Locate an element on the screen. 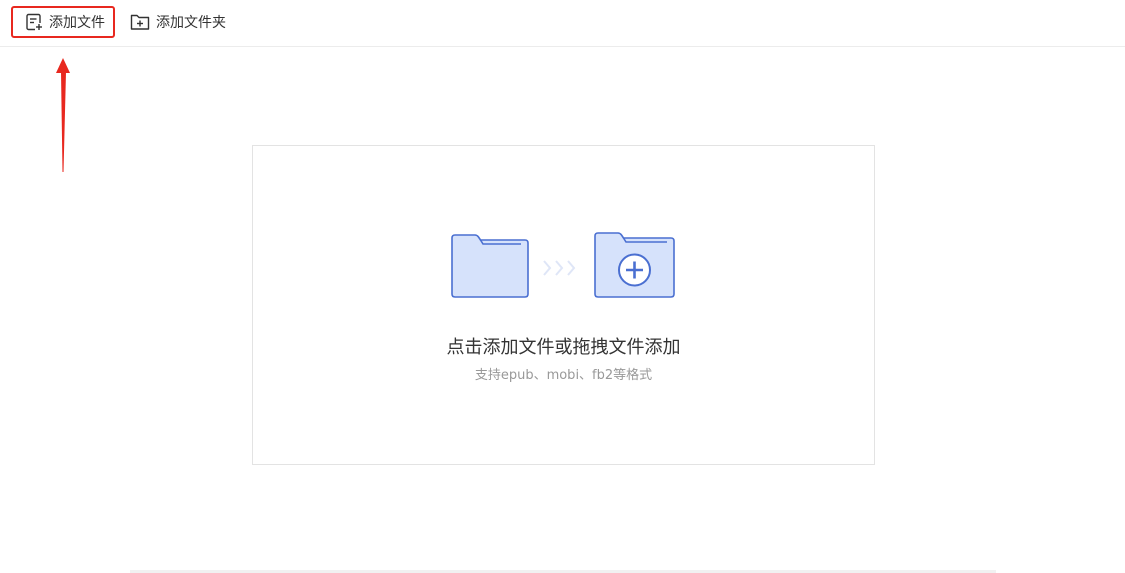  add-folder-button: 添加文件夹 is located at coordinates (178, 22).